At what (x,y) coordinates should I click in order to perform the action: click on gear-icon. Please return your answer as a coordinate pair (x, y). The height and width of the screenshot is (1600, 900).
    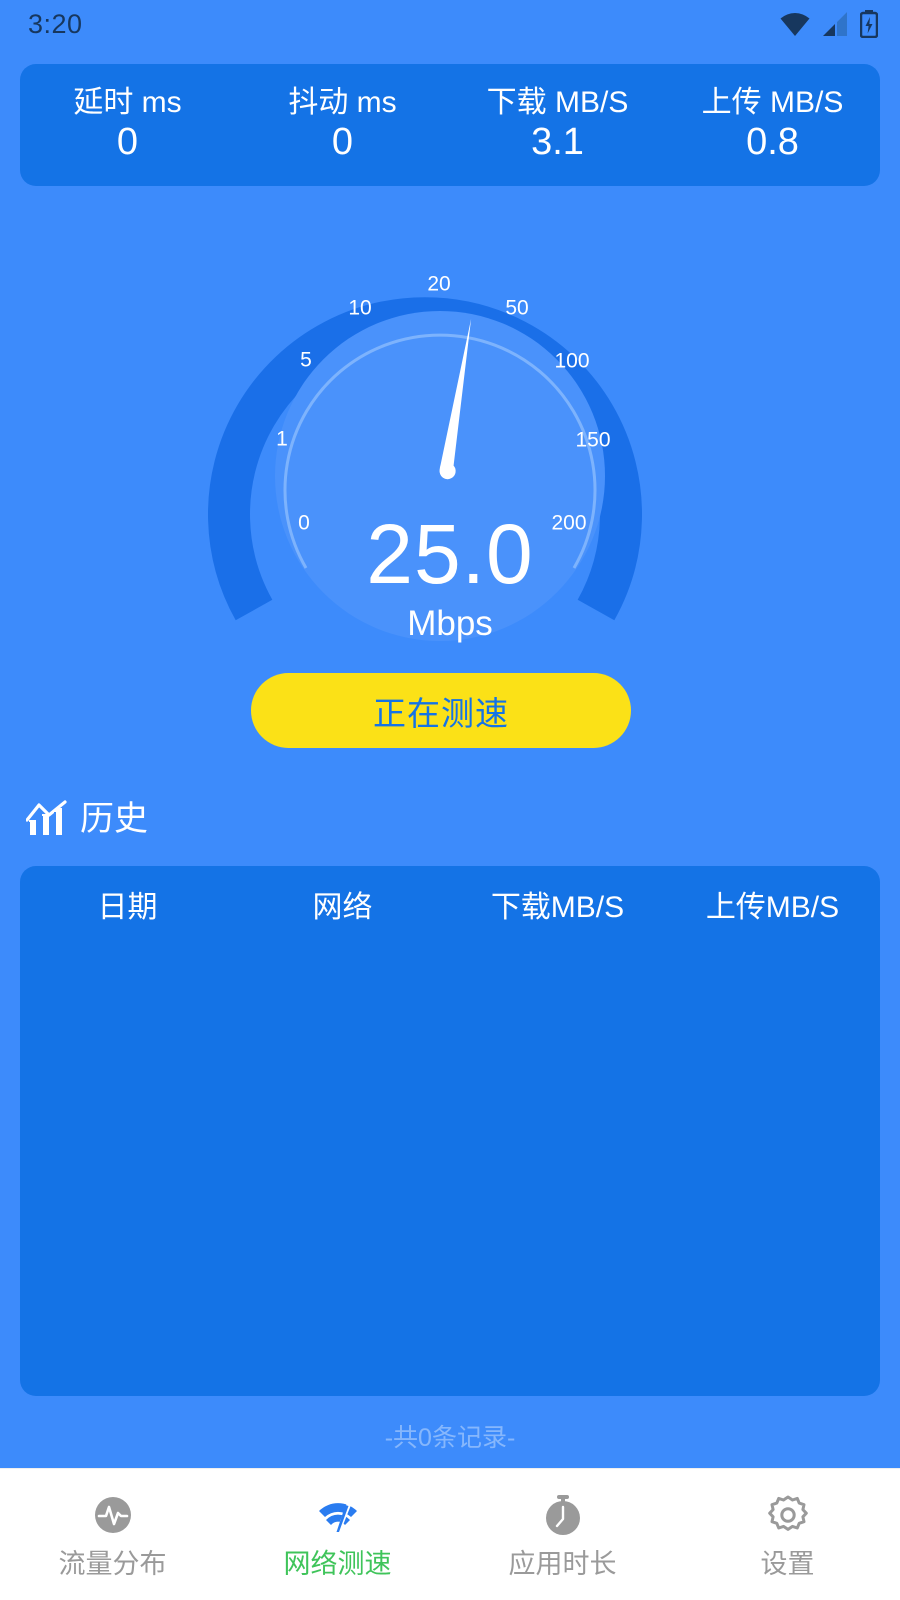
    Looking at the image, I should click on (787, 1513).